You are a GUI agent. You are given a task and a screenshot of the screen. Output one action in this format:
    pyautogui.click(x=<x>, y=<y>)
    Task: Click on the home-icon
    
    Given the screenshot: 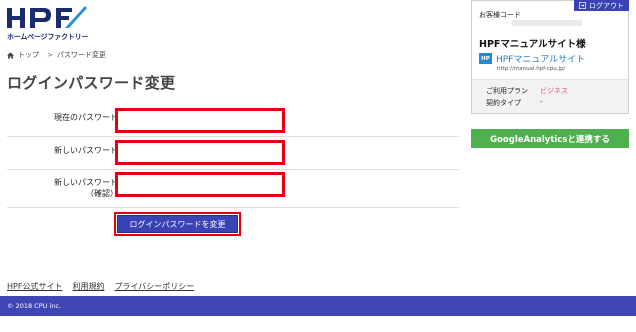 What is the action you would take?
    pyautogui.click(x=10, y=55)
    